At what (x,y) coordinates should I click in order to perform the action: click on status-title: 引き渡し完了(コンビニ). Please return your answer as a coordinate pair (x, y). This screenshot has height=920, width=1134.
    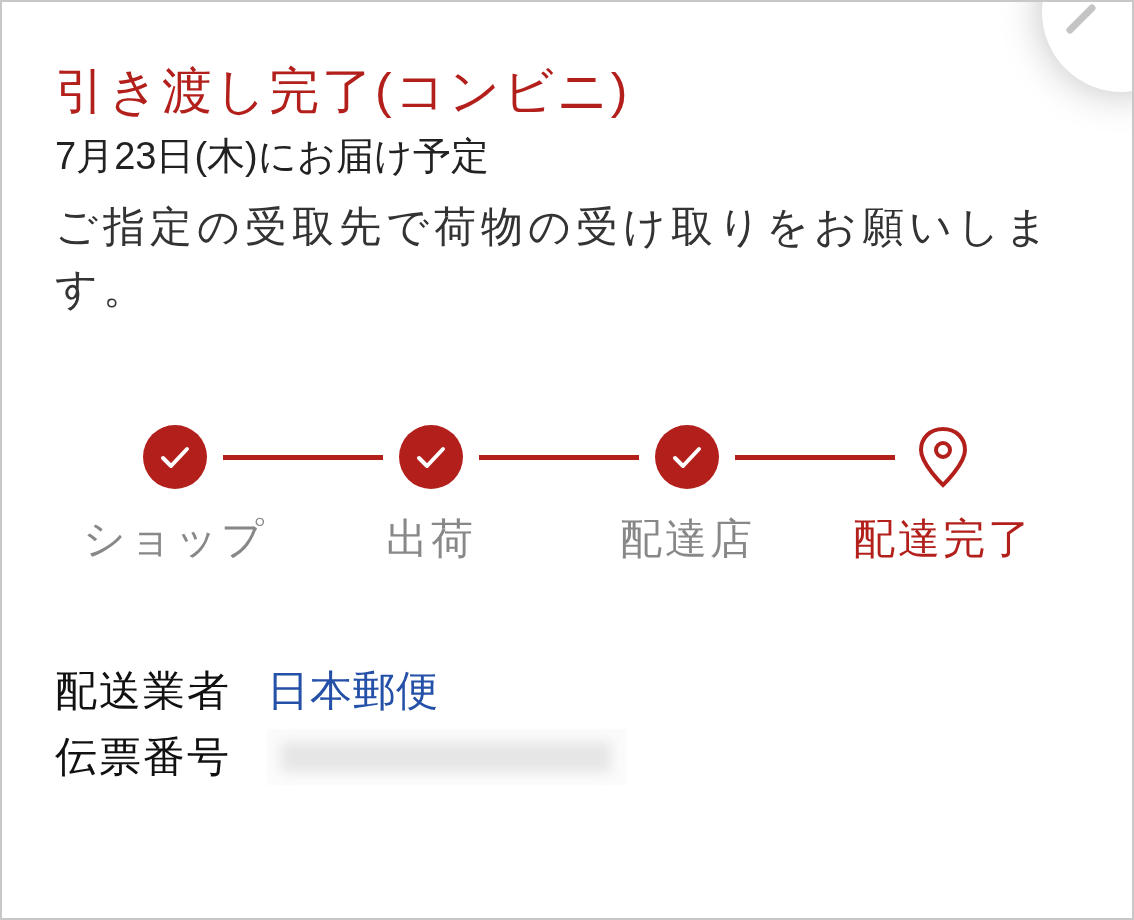
    Looking at the image, I should click on (343, 91).